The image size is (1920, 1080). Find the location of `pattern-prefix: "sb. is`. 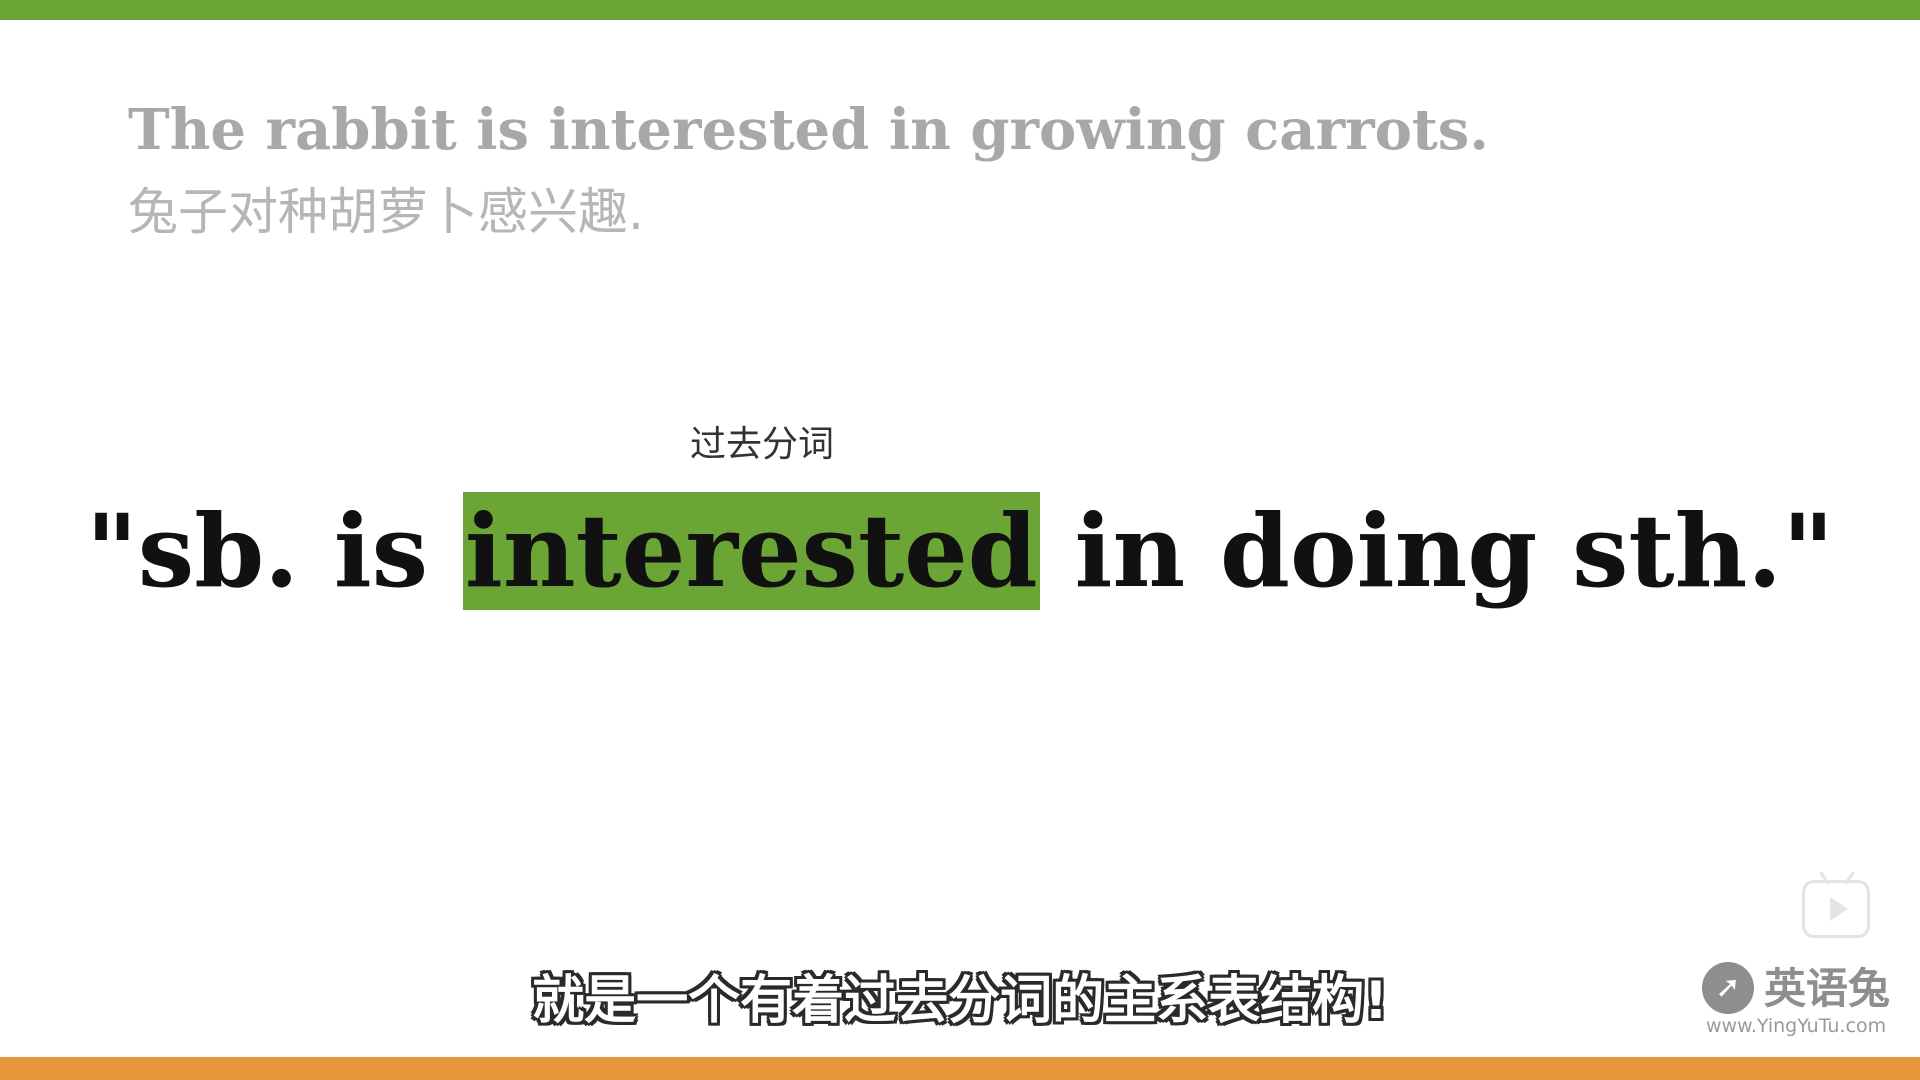

pattern-prefix: "sb. is is located at coordinates (274, 551).